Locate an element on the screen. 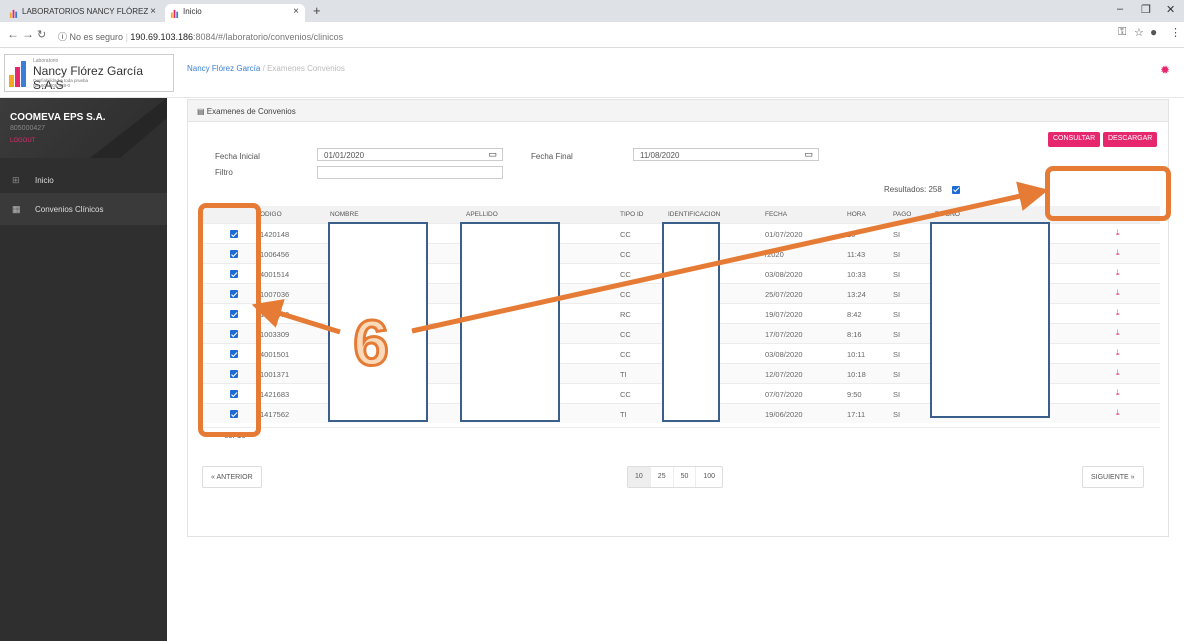  page-size-50: 50 is located at coordinates (685, 477).